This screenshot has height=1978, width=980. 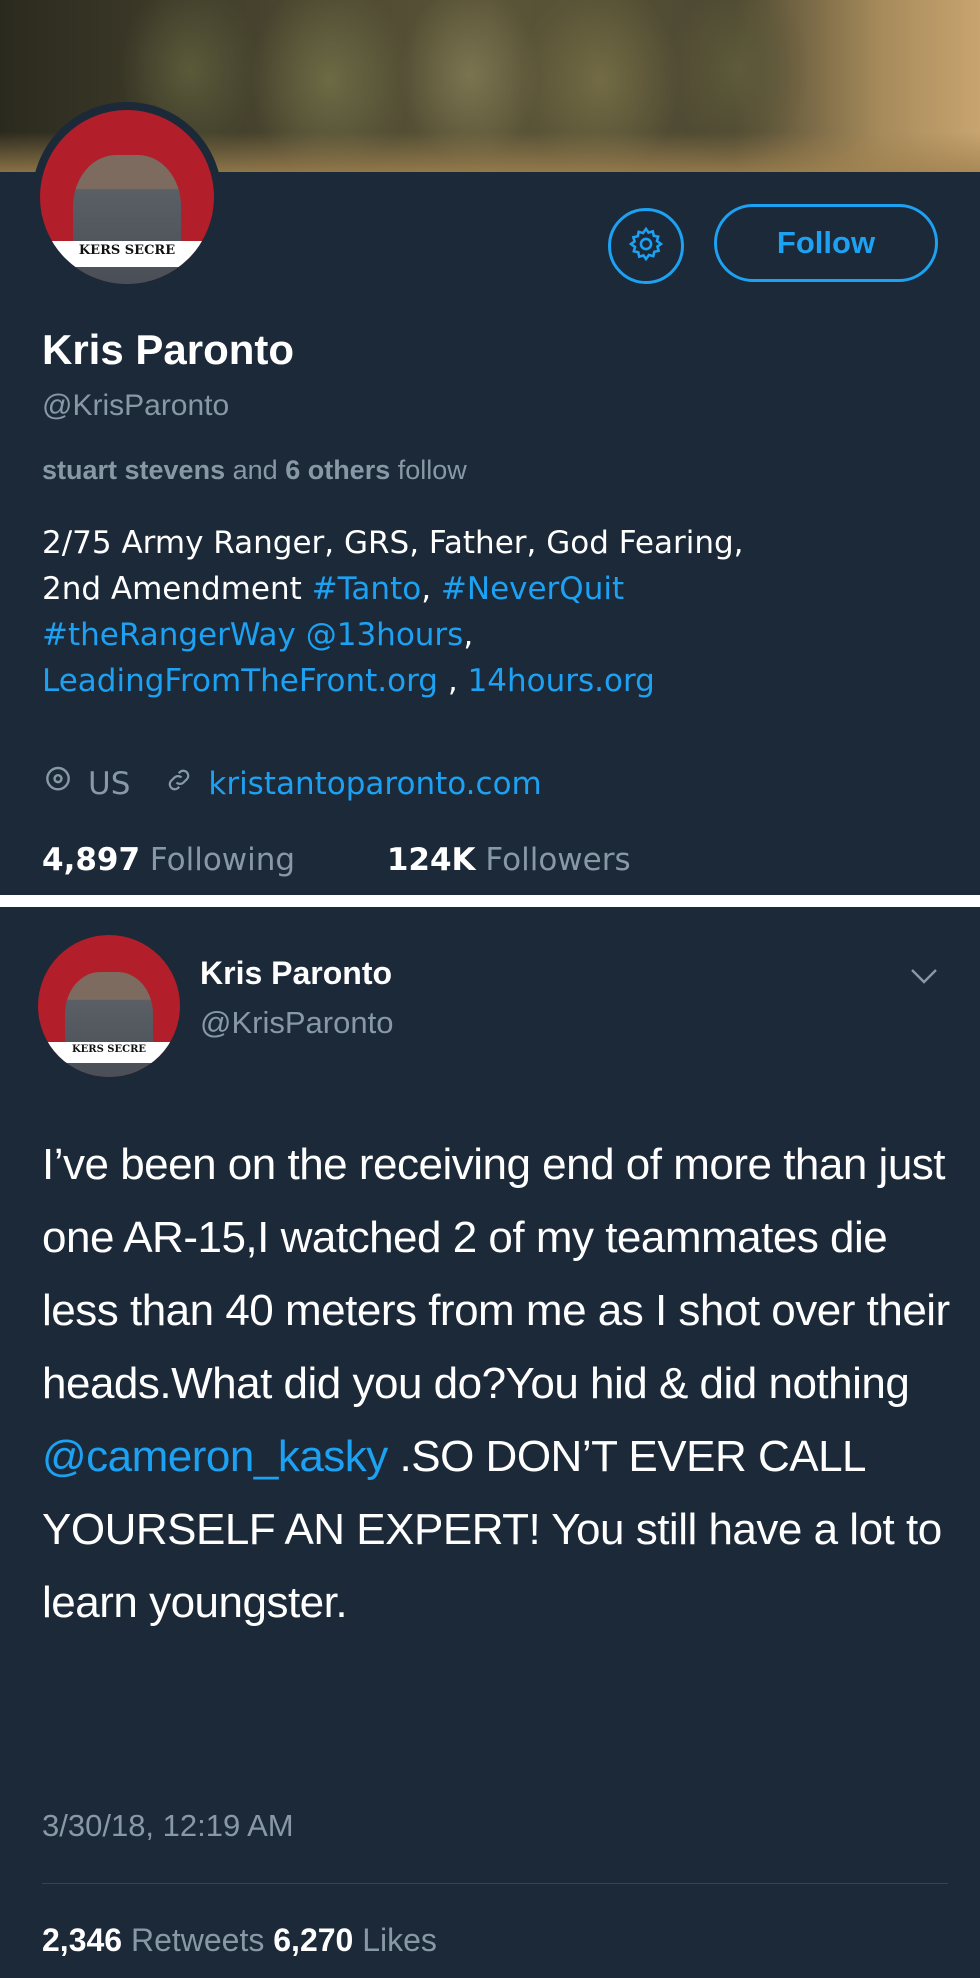 I want to click on hashtag-tanto: #Tanto, so click(x=367, y=589).